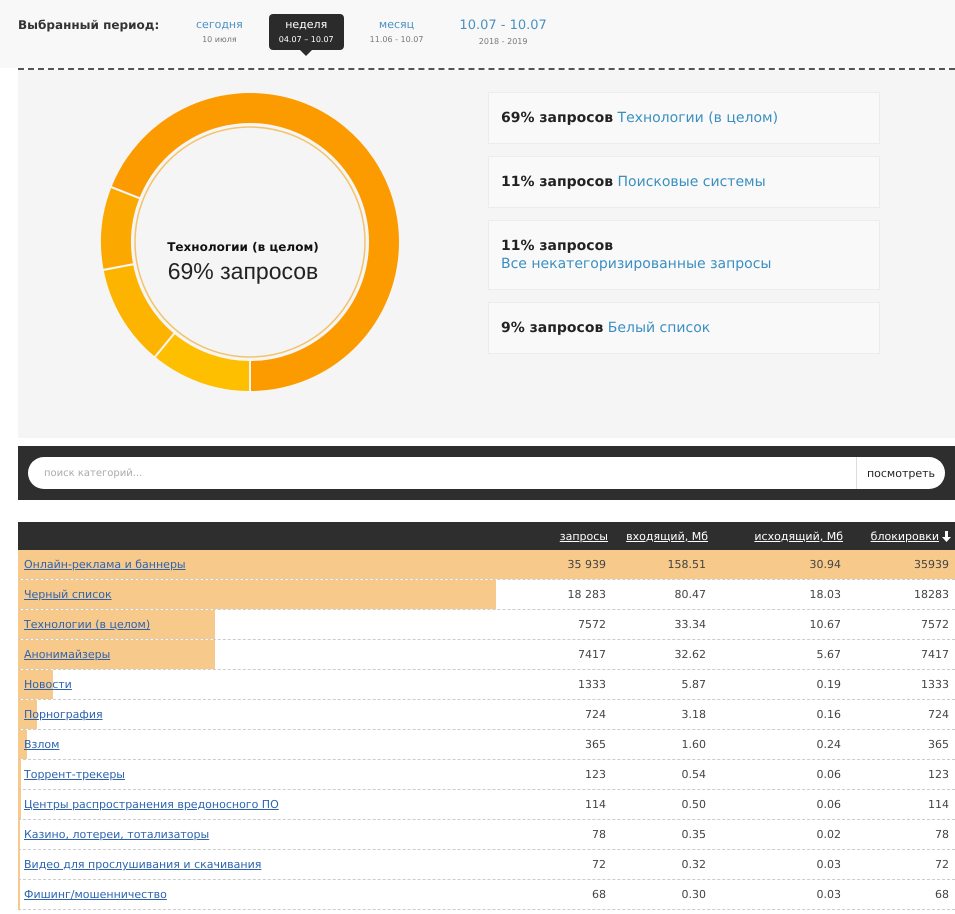 This screenshot has width=955, height=914. What do you see at coordinates (89, 25) in the screenshot?
I see `period-label: Выбранный период:` at bounding box center [89, 25].